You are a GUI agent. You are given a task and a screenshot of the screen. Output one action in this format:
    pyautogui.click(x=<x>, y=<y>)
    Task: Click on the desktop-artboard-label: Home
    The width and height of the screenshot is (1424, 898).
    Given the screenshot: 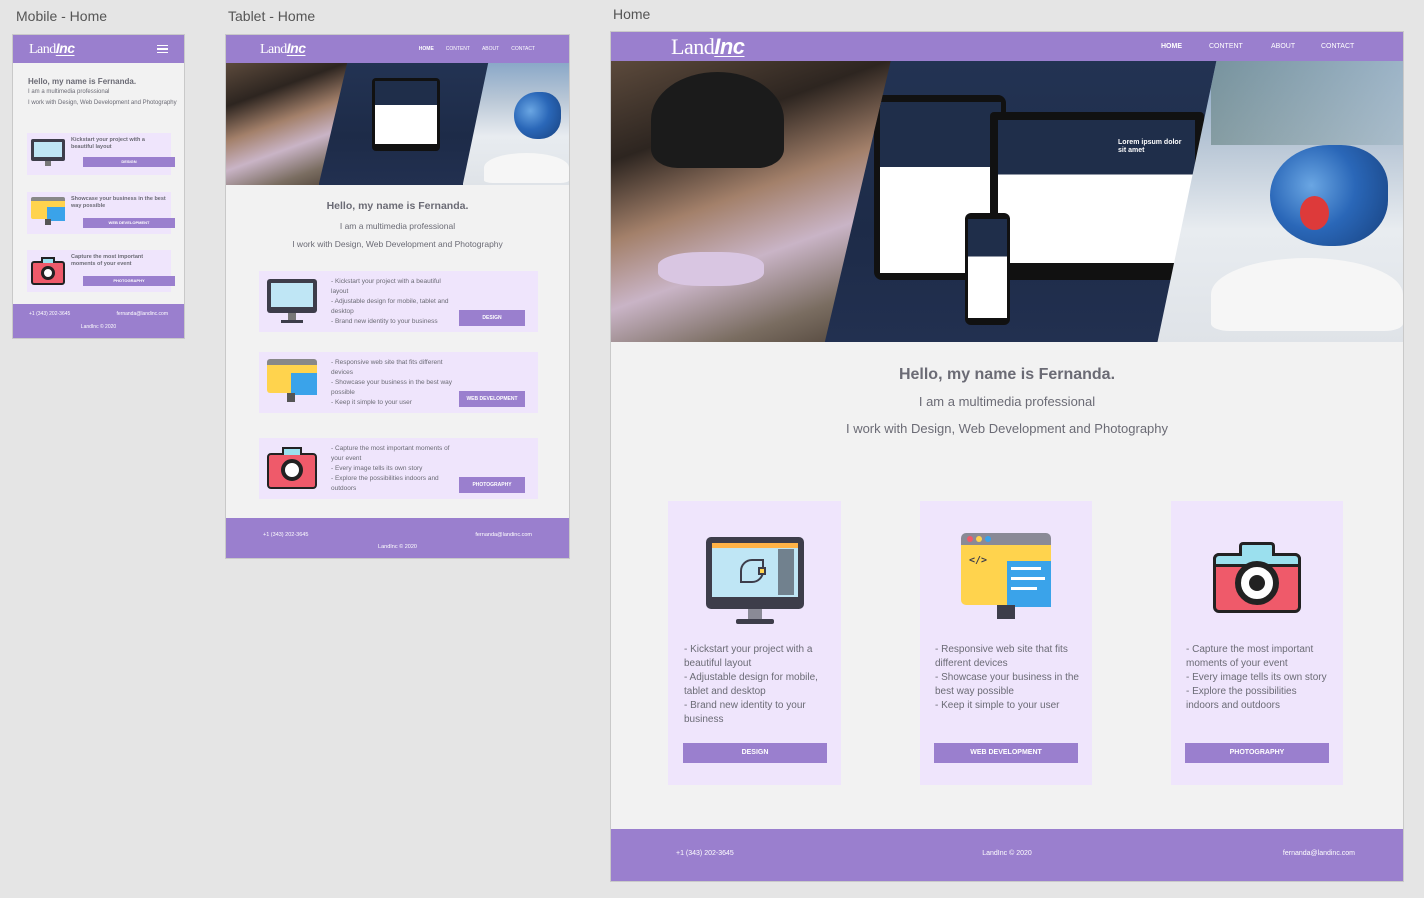 What is the action you would take?
    pyautogui.click(x=632, y=14)
    